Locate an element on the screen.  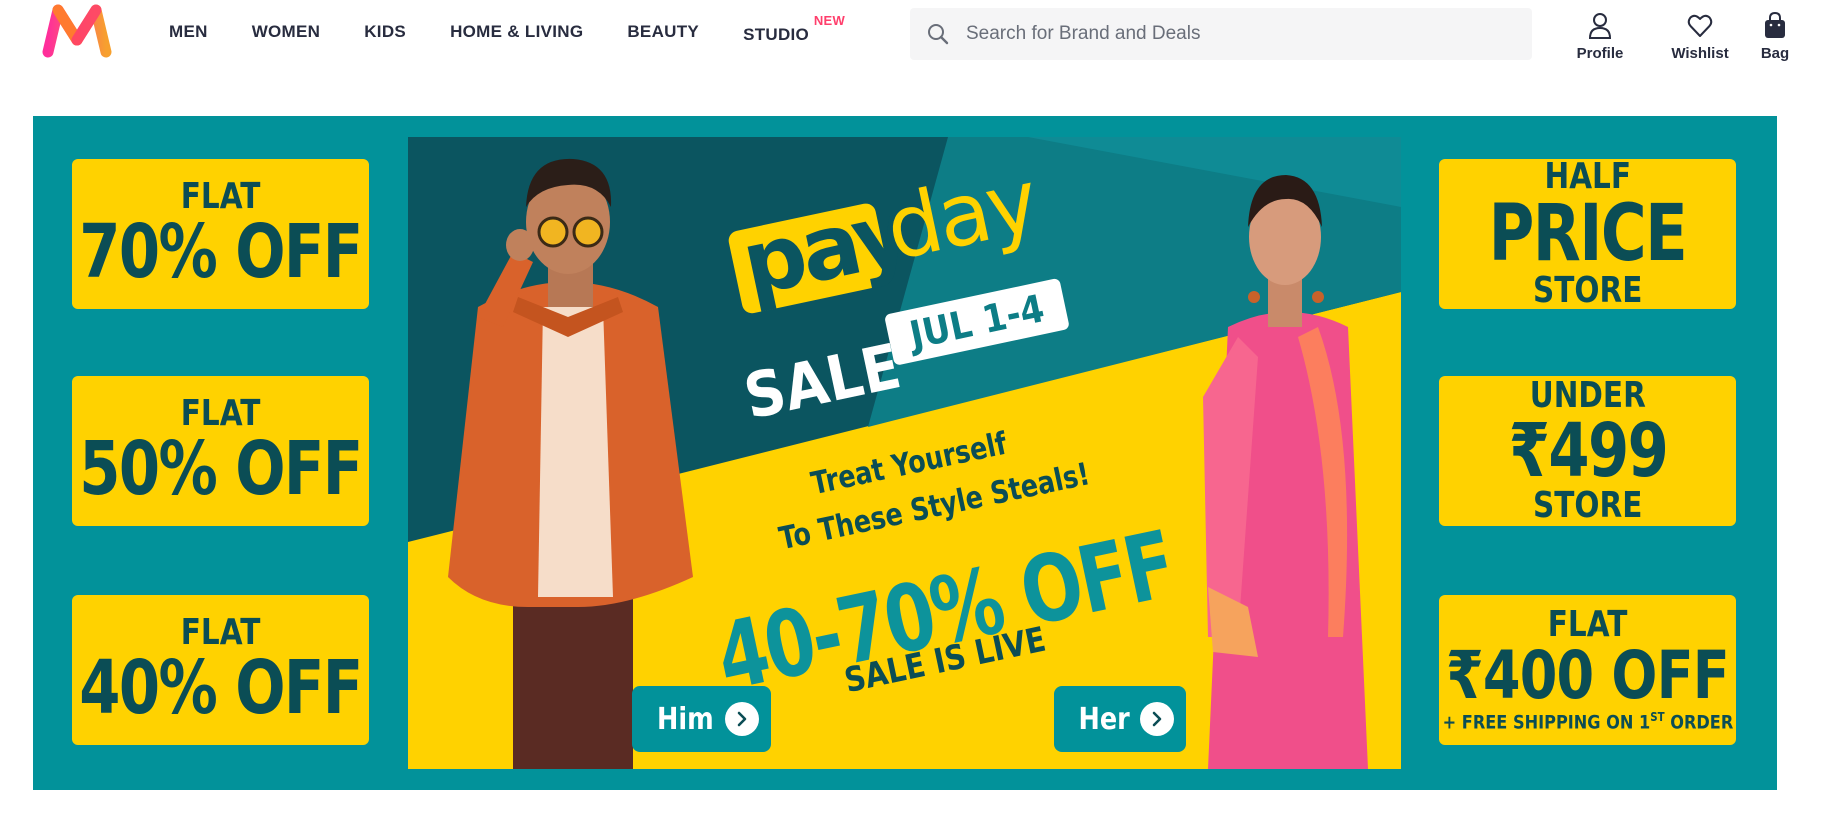
search-icon is located at coordinates (938, 34).